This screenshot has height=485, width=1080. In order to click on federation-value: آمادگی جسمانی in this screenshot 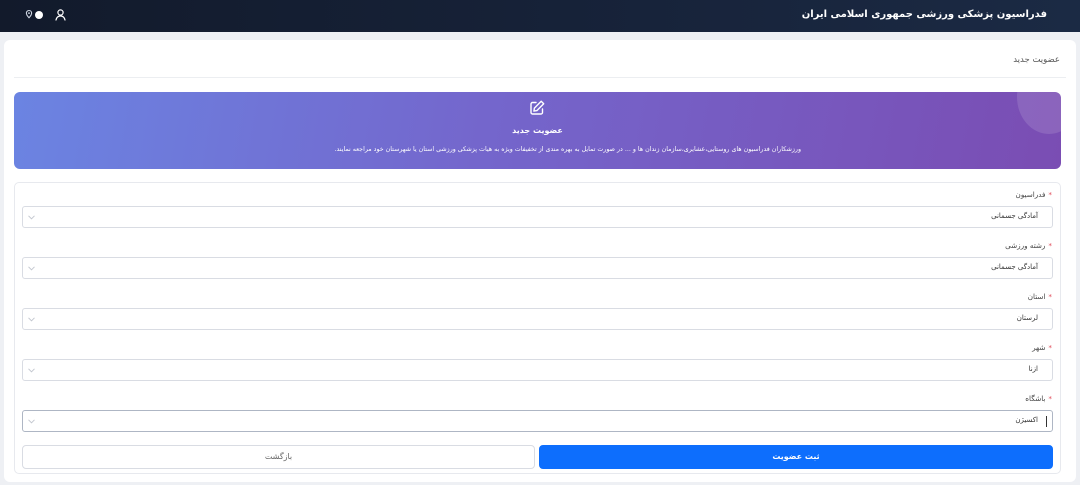, I will do `click(1014, 216)`.